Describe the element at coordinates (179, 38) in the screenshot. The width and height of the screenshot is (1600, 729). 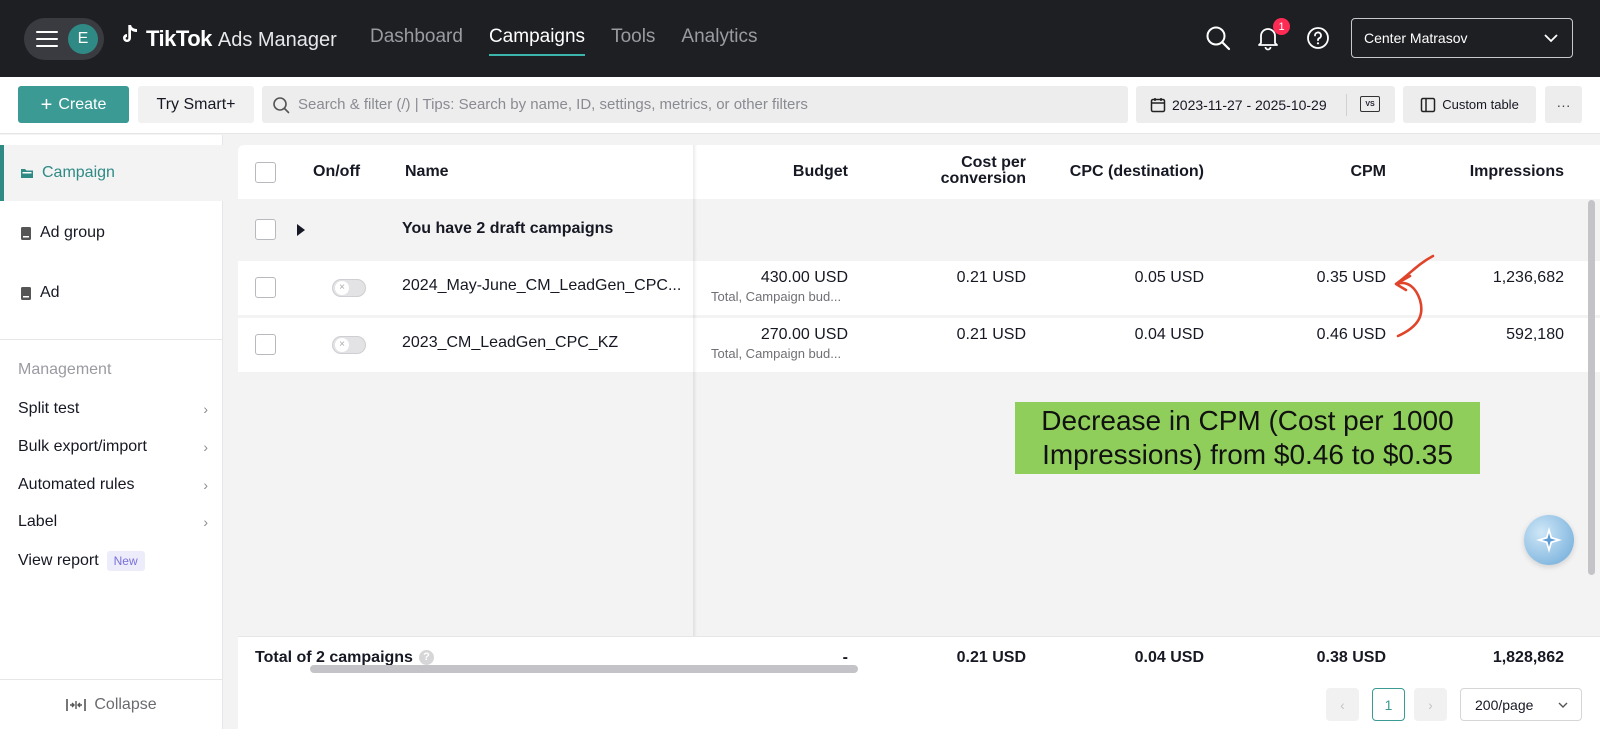
I see `brand-name: TikTok` at that location.